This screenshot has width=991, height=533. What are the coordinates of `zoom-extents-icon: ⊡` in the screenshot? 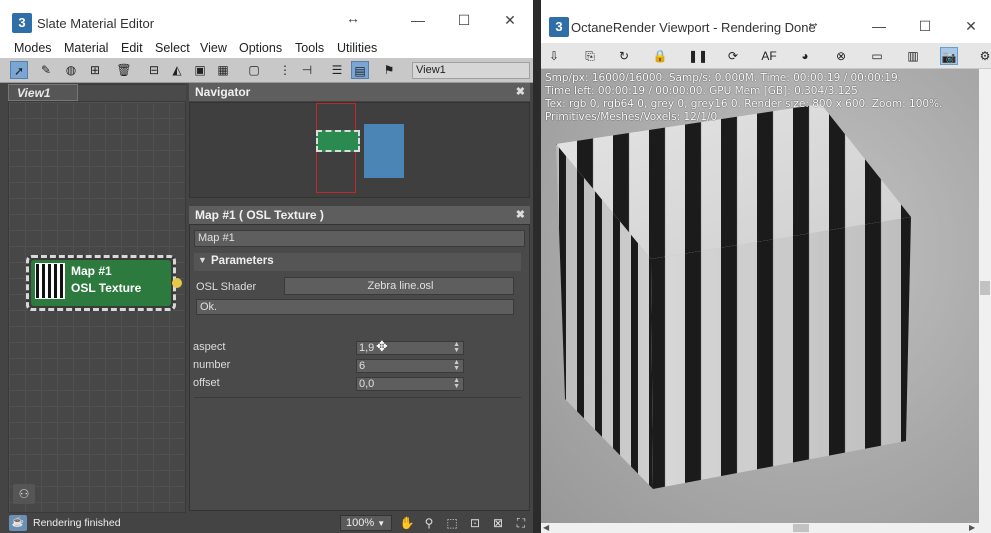 It's located at (475, 523).